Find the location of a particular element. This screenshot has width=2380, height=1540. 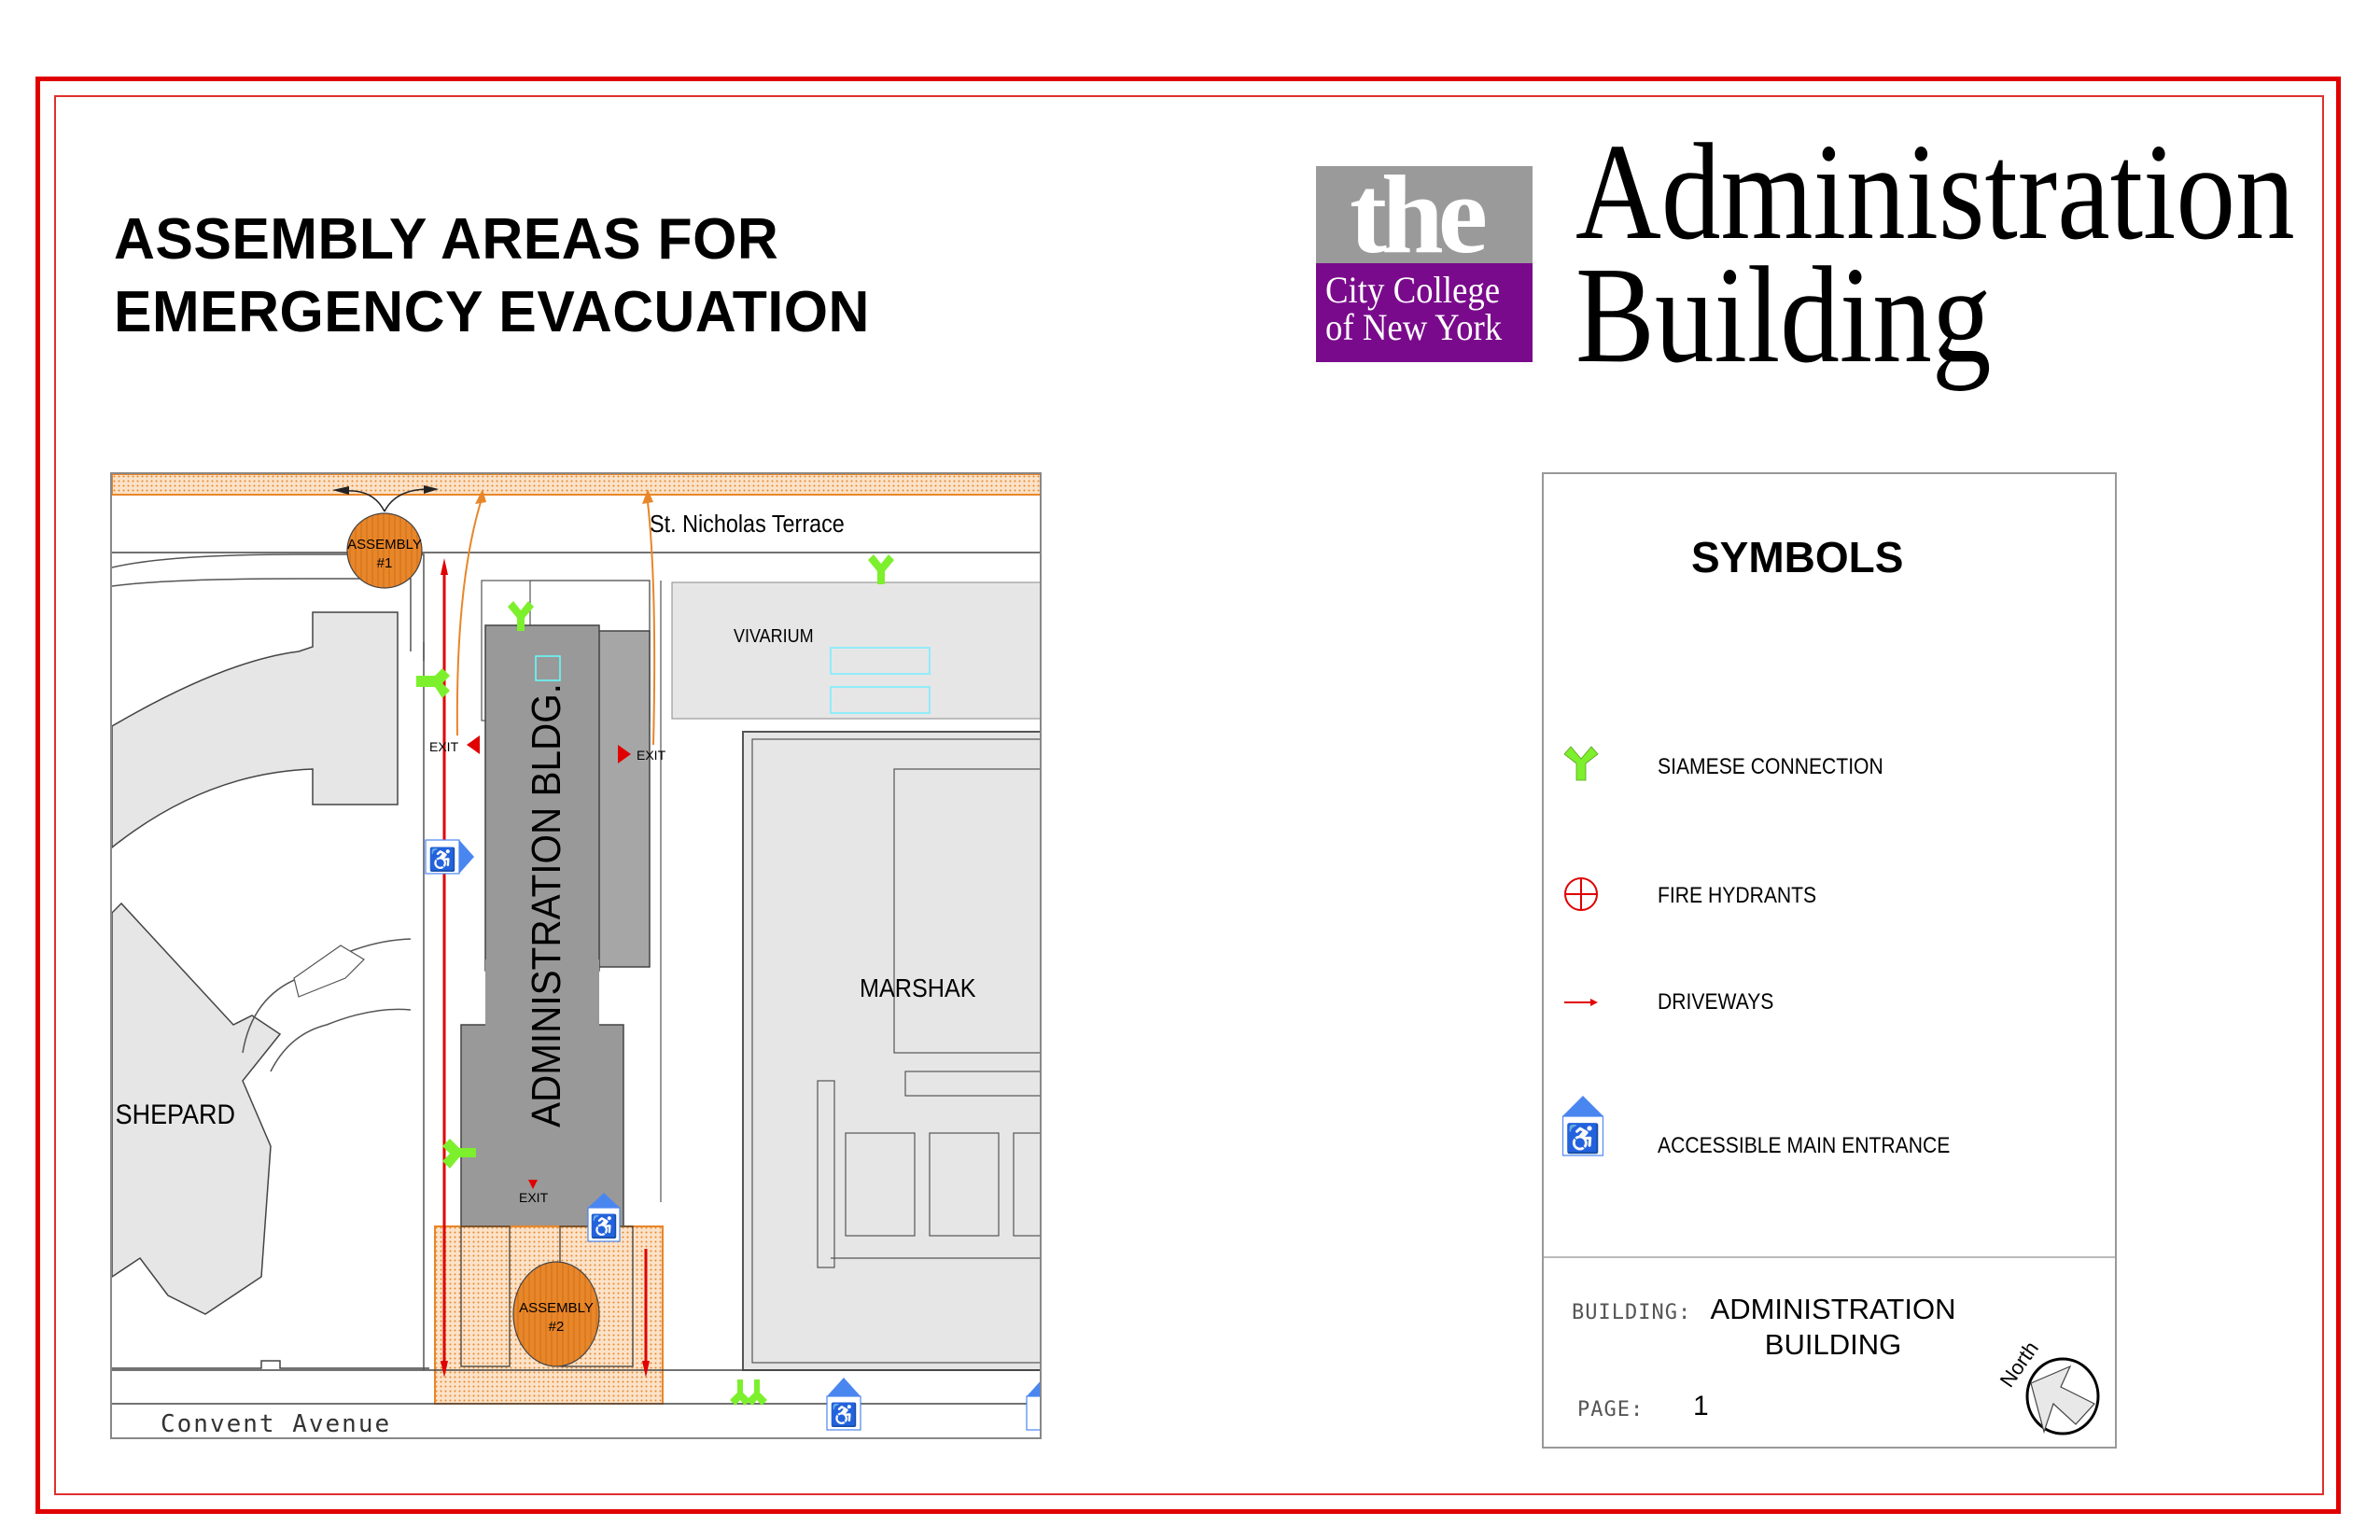

driveway-arrow-icon is located at coordinates (1581, 1002).